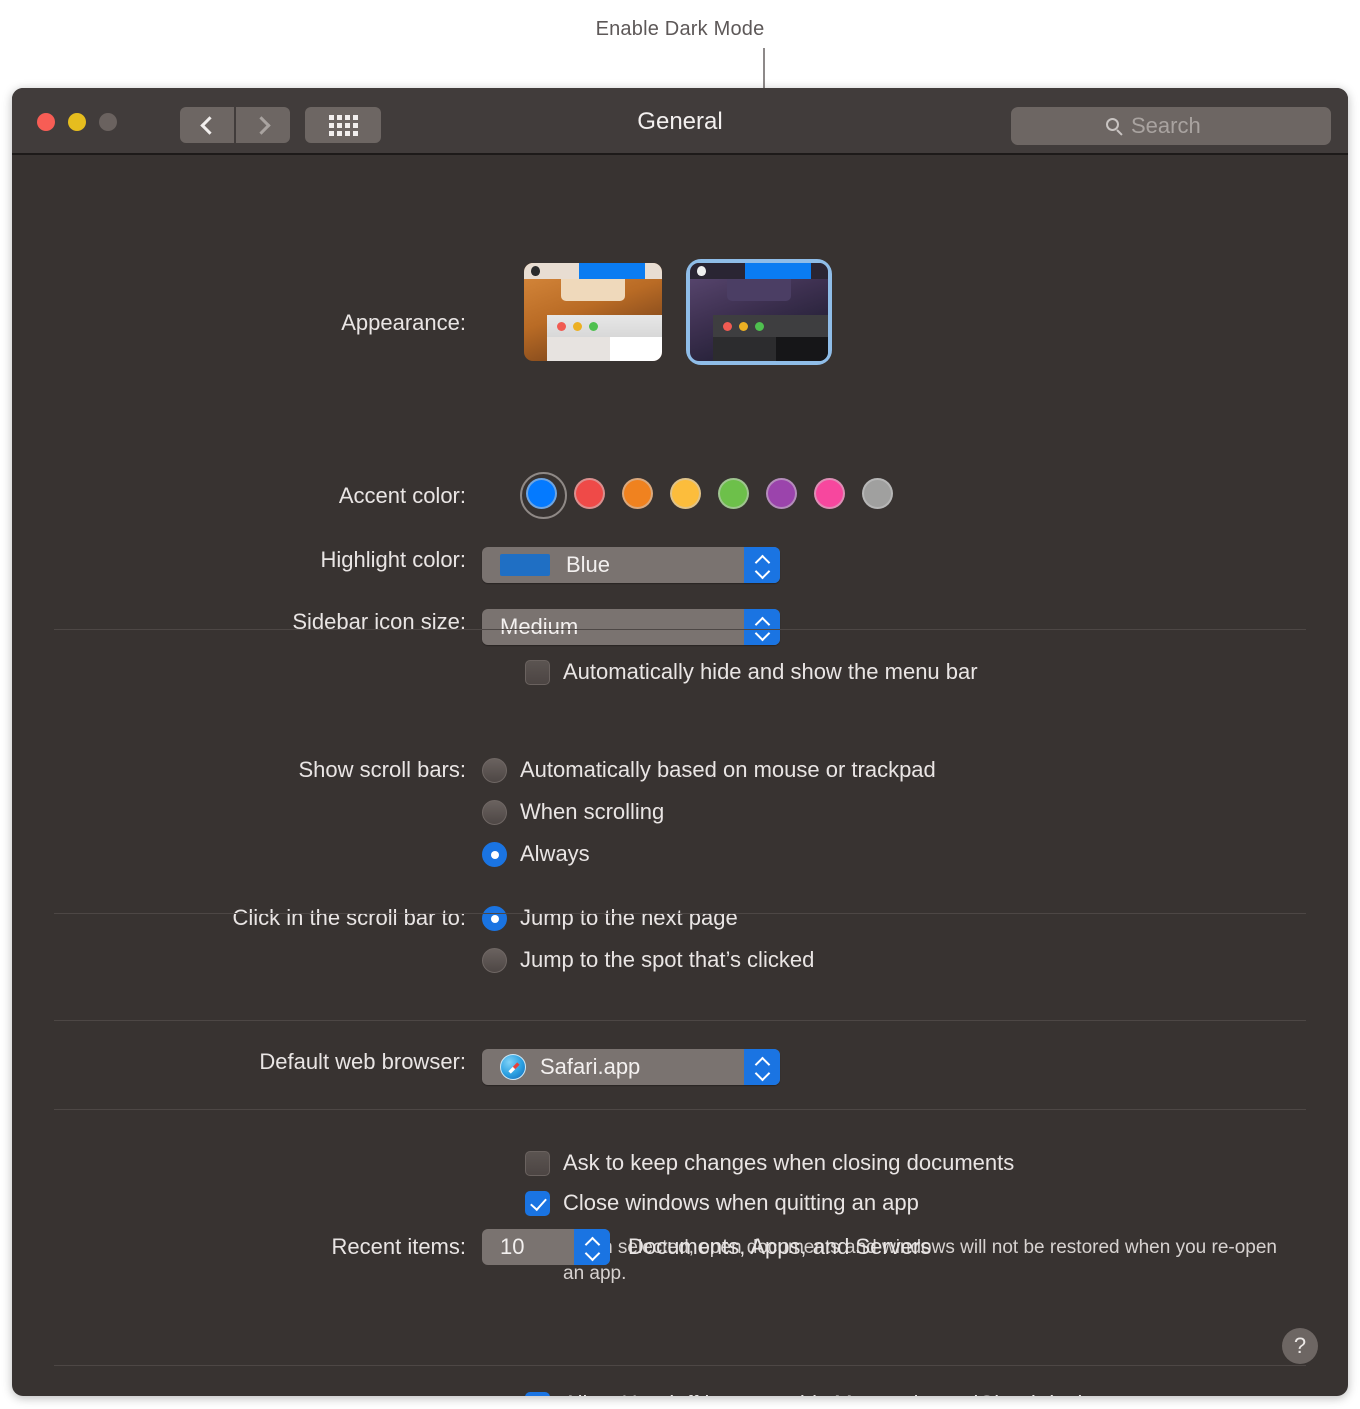  I want to click on scroll-bars-option-auto: Automatically based on mouse or trackpad, so click(709, 770).